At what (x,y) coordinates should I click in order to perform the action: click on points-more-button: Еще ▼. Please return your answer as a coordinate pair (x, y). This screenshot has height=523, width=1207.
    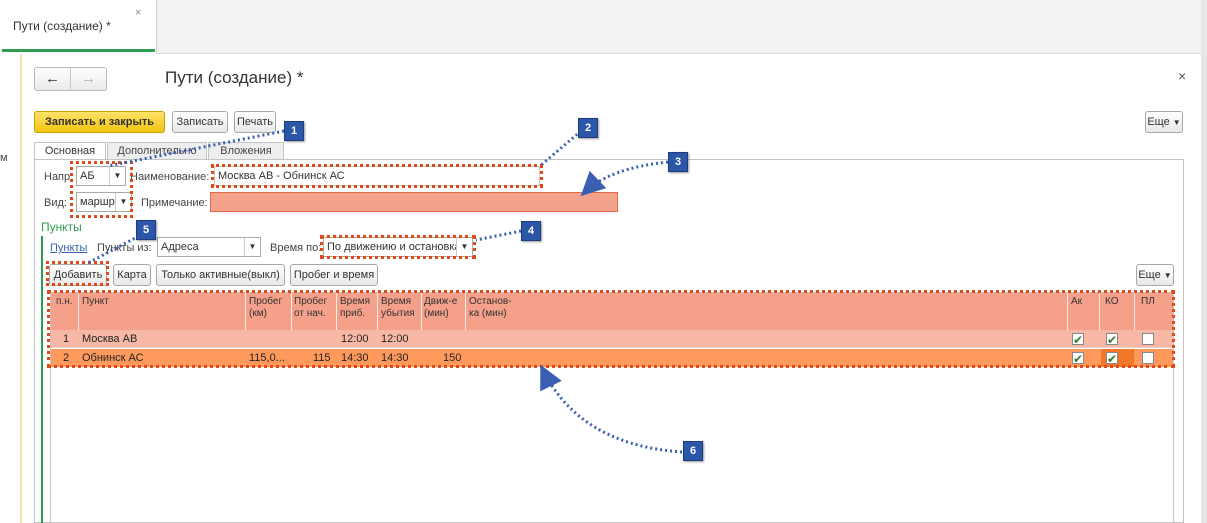
    Looking at the image, I should click on (1155, 275).